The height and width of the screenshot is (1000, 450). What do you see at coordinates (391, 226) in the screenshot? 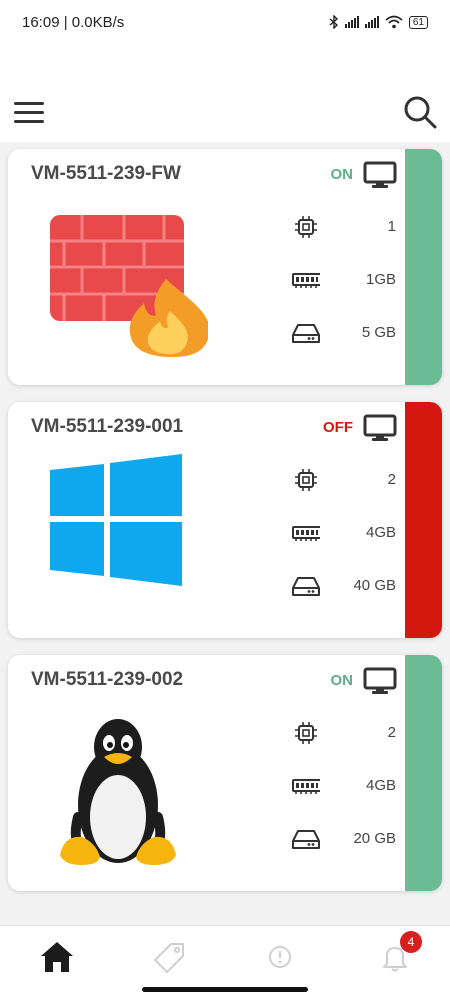
I see `cpu-value: 1` at bounding box center [391, 226].